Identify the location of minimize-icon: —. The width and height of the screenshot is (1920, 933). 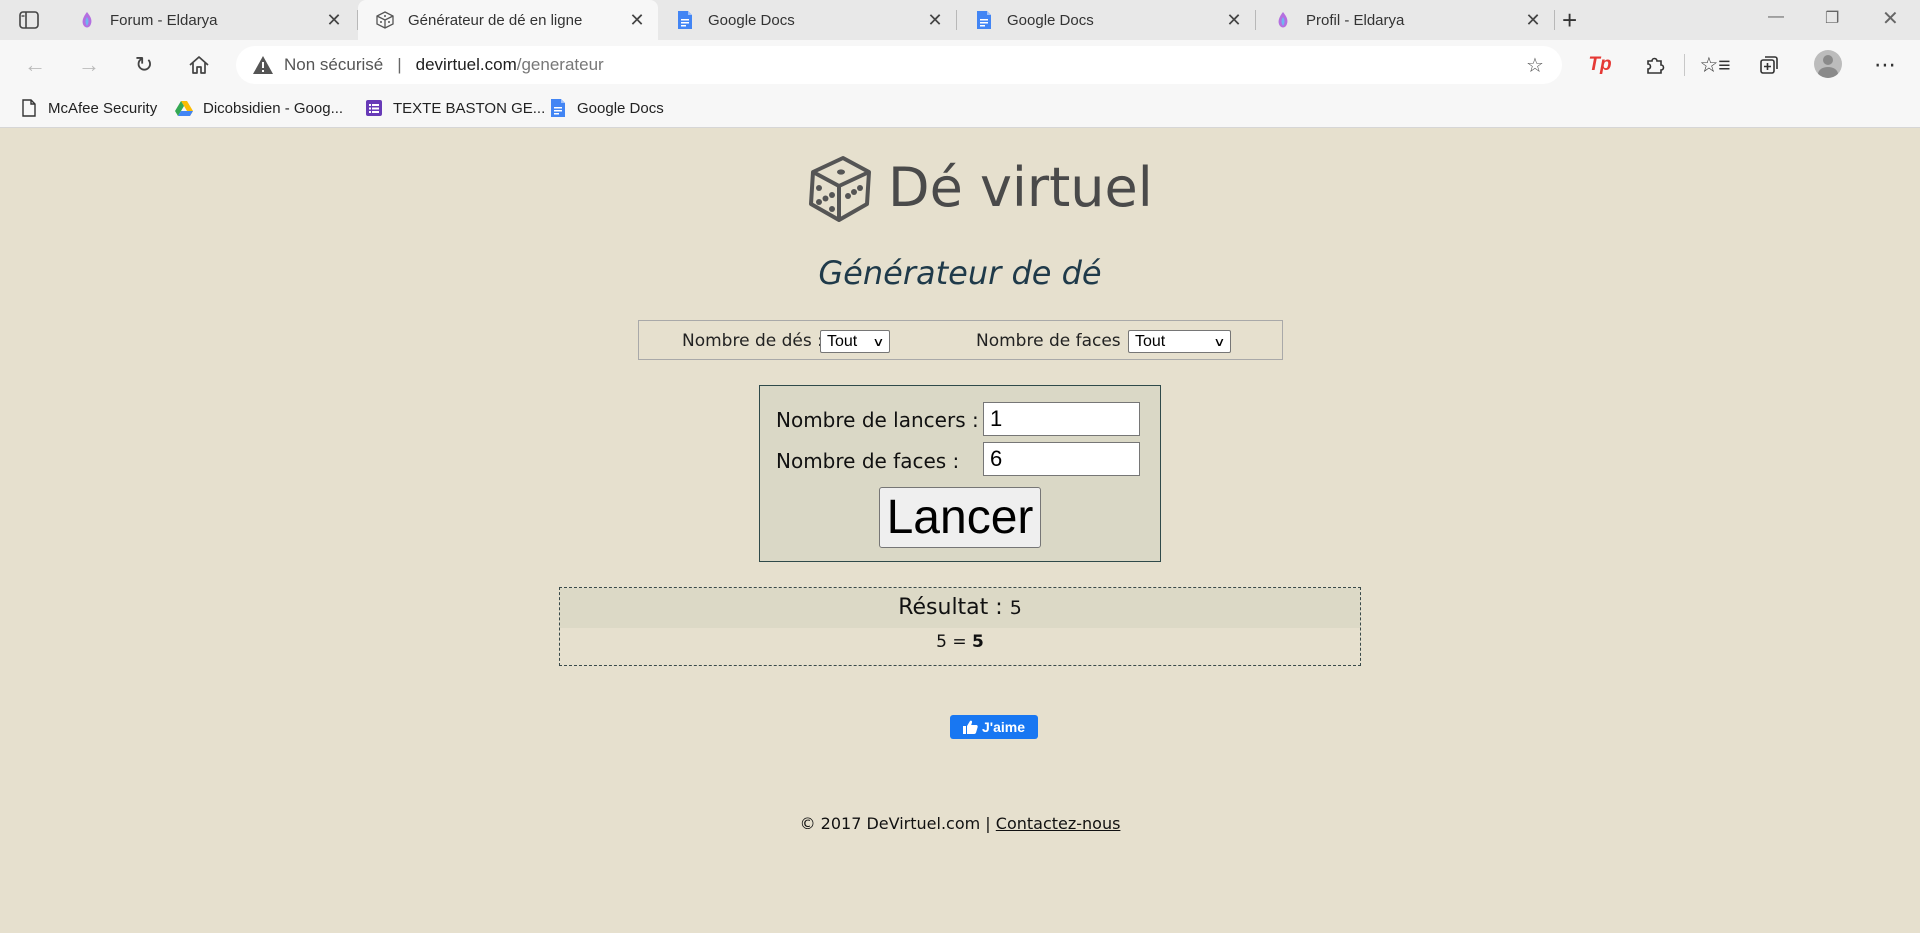
(1776, 16).